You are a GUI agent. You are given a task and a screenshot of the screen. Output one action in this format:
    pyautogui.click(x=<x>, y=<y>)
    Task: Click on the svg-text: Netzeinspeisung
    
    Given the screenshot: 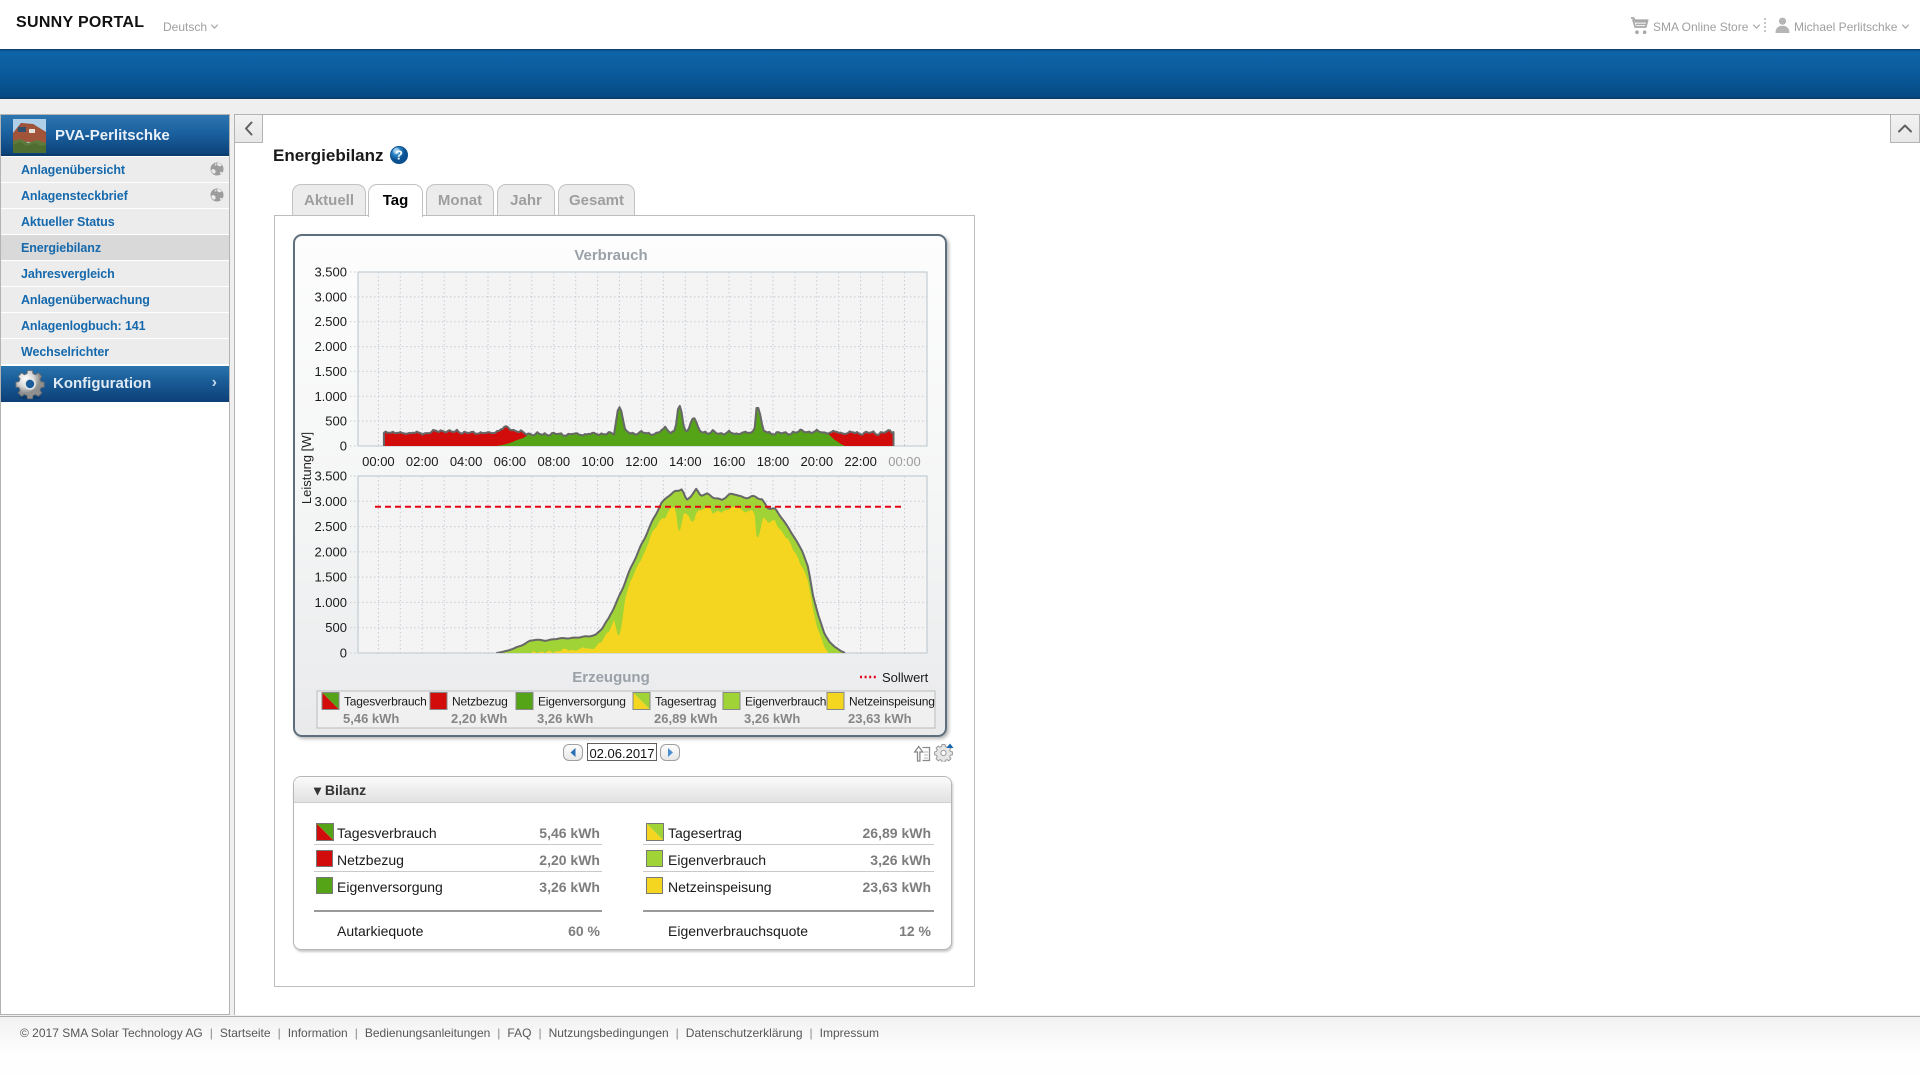 What is the action you would take?
    pyautogui.click(x=892, y=702)
    